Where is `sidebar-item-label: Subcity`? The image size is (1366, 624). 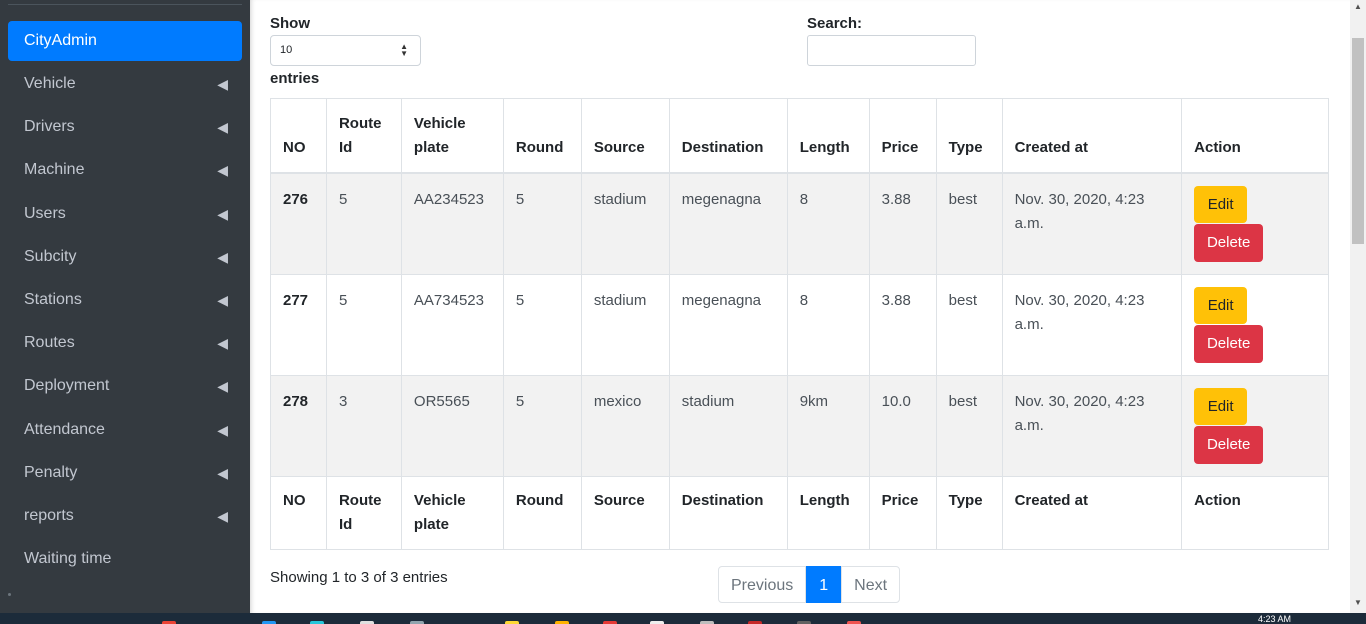
sidebar-item-label: Subcity is located at coordinates (50, 256).